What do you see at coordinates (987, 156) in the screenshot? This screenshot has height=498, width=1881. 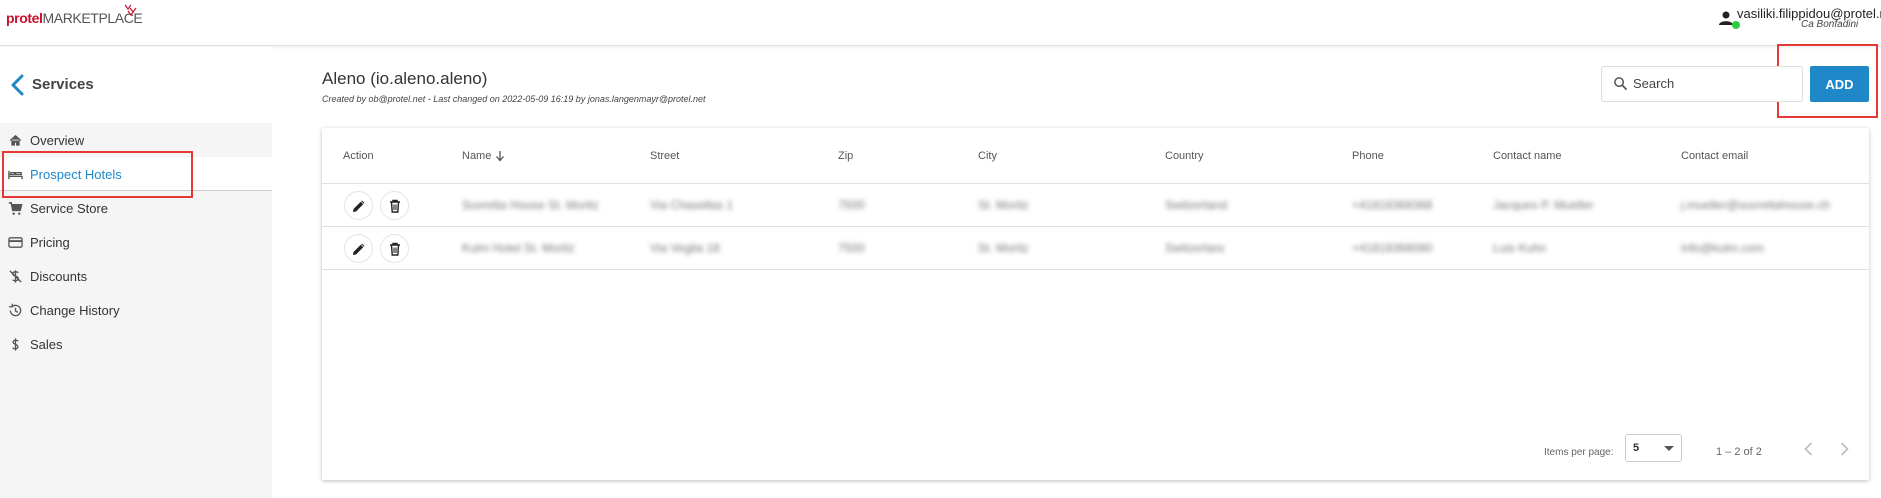 I see `column-header-city: City` at bounding box center [987, 156].